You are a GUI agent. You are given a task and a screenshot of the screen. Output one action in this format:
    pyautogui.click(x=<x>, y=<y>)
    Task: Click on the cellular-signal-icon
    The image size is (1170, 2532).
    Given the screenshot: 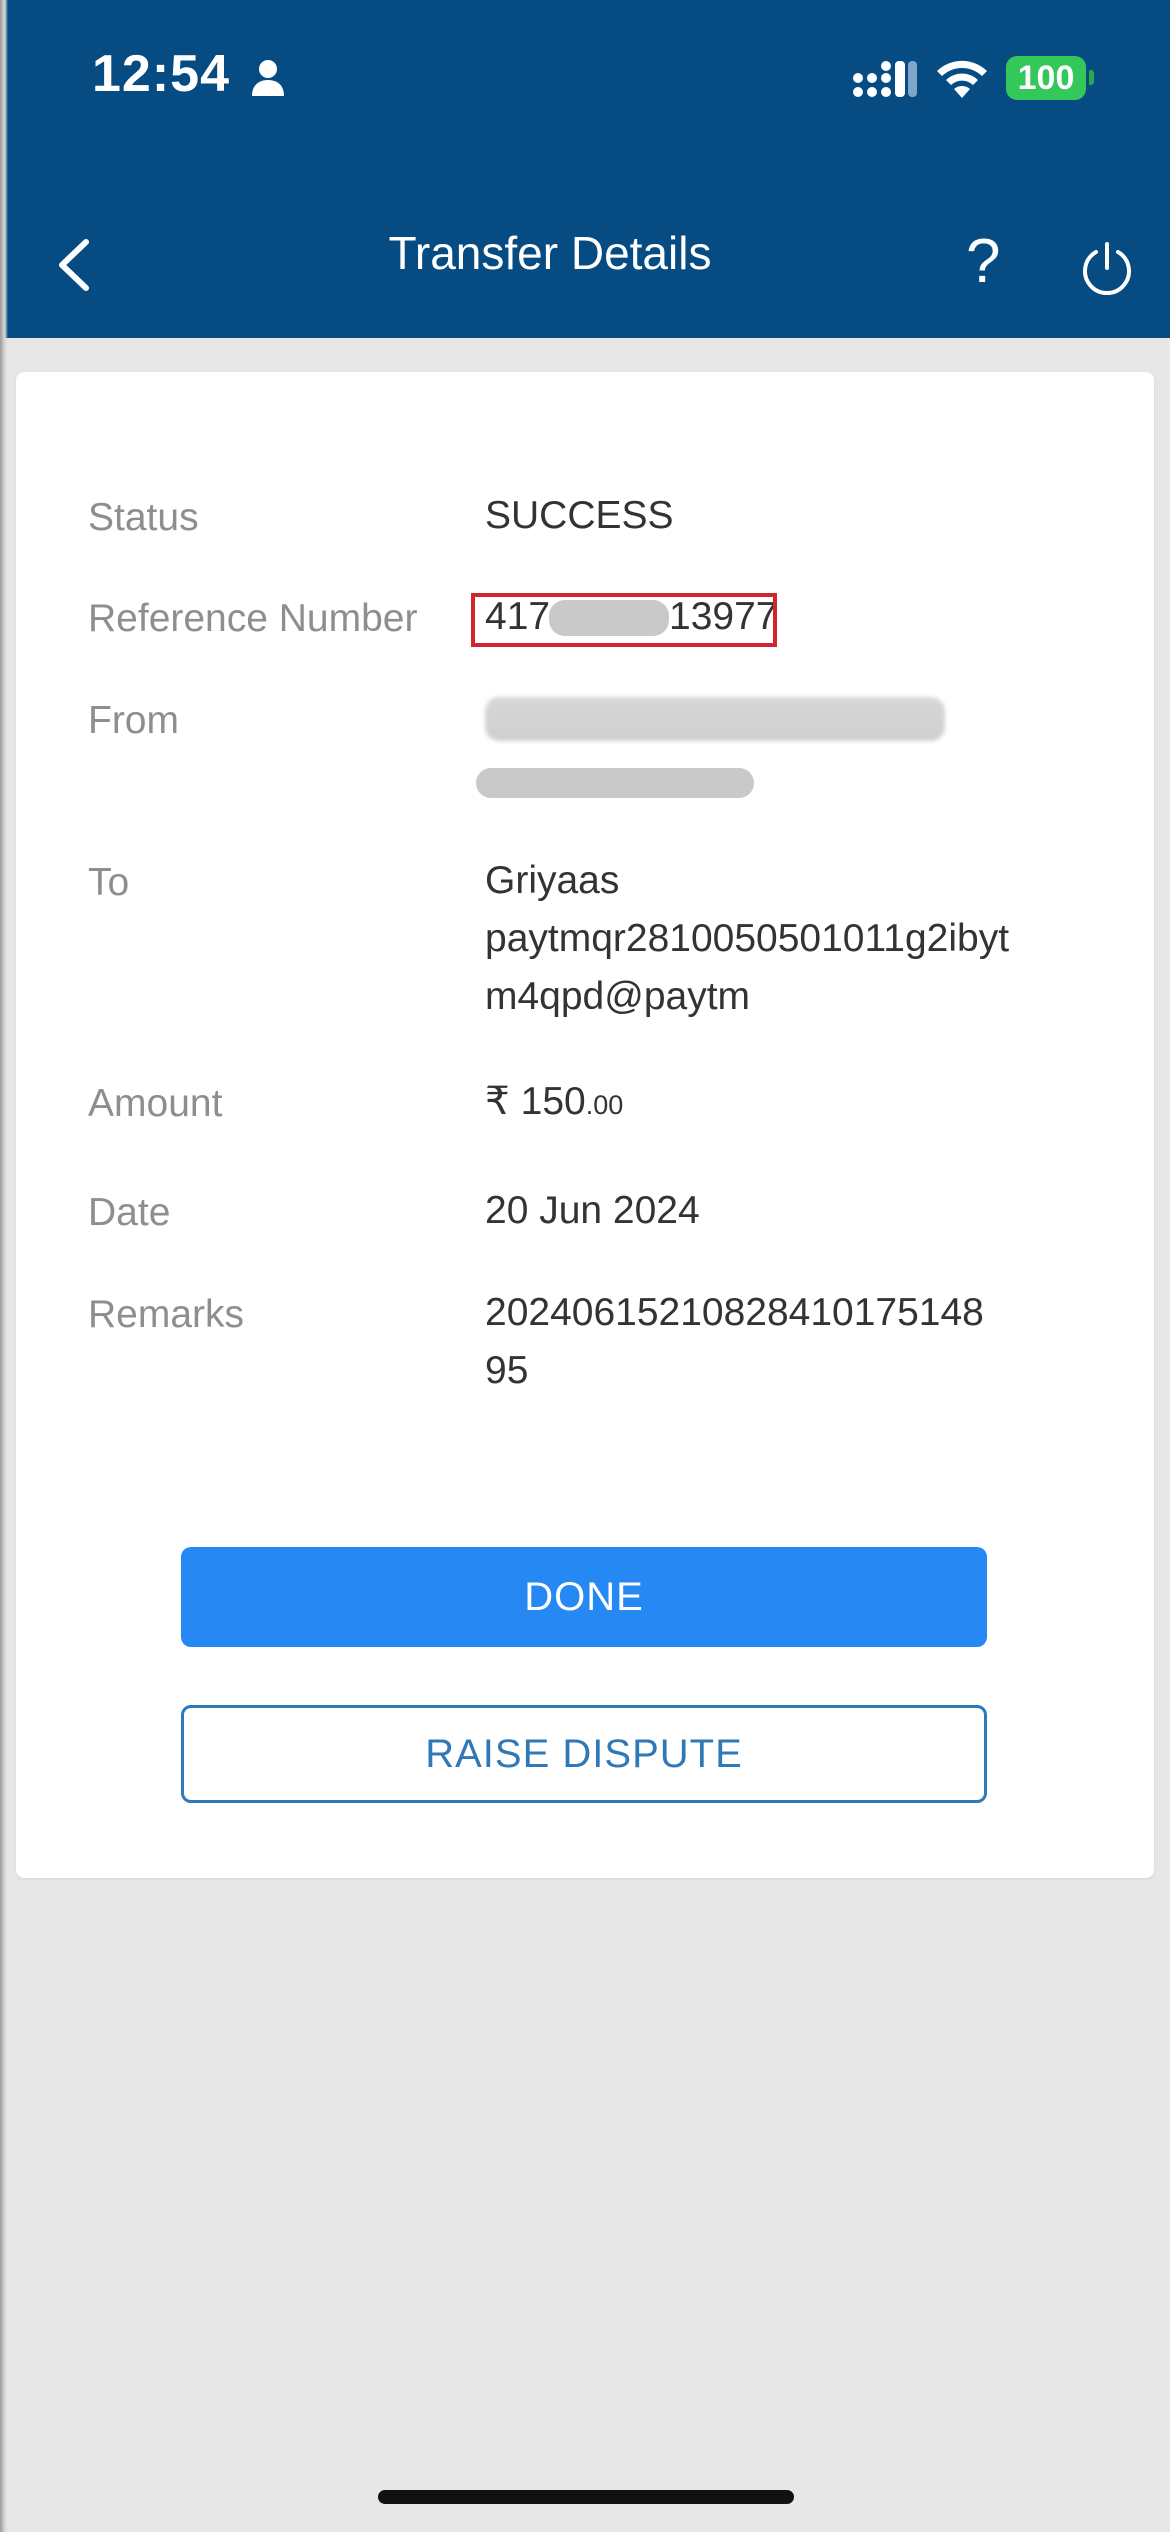 What is the action you would take?
    pyautogui.click(x=885, y=79)
    